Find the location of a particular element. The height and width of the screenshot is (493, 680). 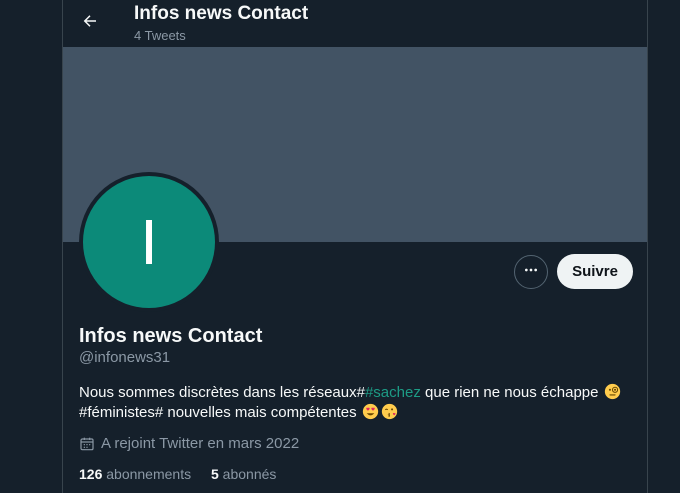

monocle-face-emoji-icon is located at coordinates (612, 391).